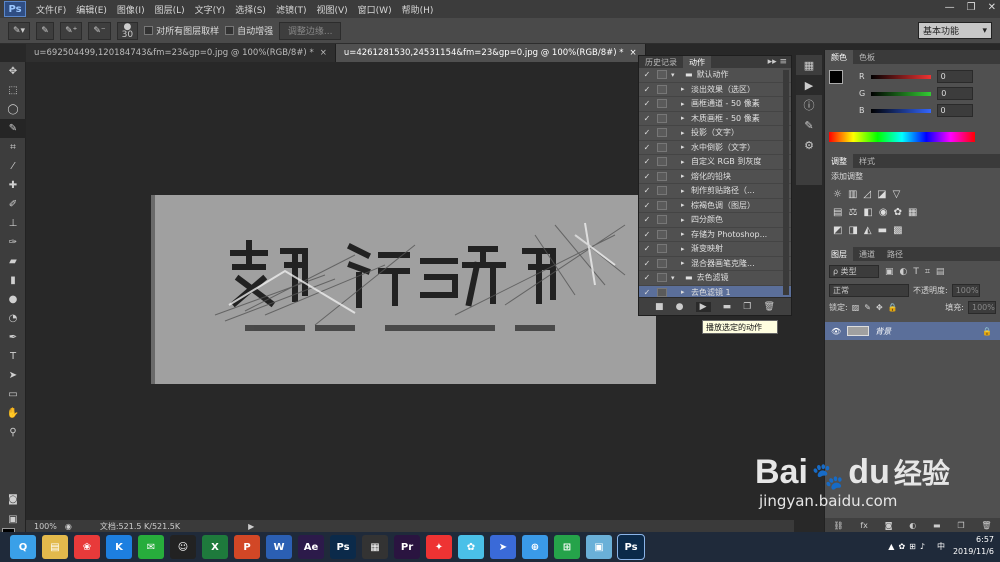  Describe the element at coordinates (982, 307) in the screenshot. I see `fill-field: 100%` at that location.